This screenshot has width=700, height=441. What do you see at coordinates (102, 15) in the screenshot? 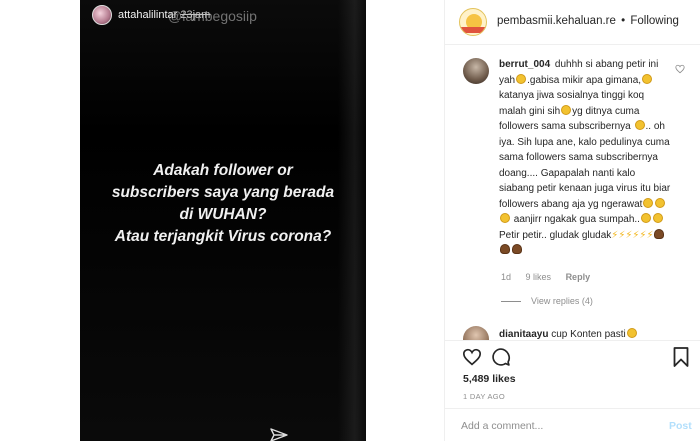
I see `story-avatar` at bounding box center [102, 15].